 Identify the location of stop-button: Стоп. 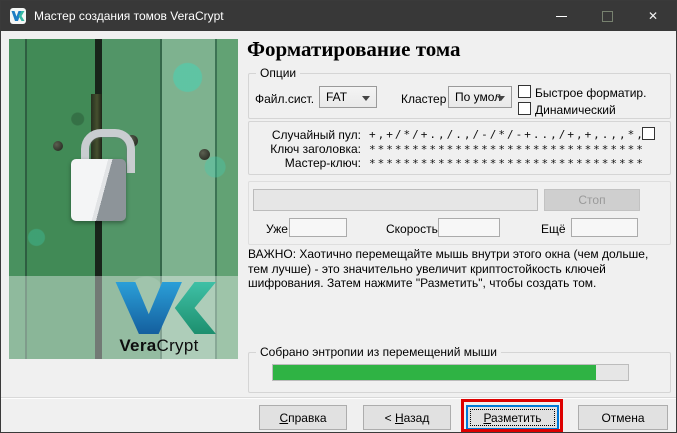
(592, 200).